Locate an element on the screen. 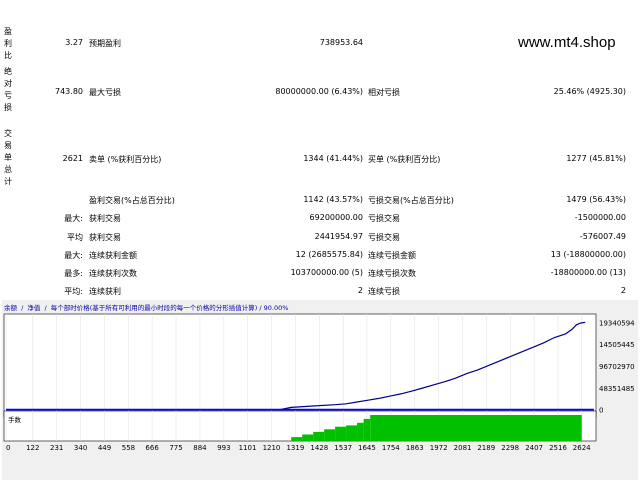  max-consecutive-losses-label: 连续亏损金额 is located at coordinates (392, 255).